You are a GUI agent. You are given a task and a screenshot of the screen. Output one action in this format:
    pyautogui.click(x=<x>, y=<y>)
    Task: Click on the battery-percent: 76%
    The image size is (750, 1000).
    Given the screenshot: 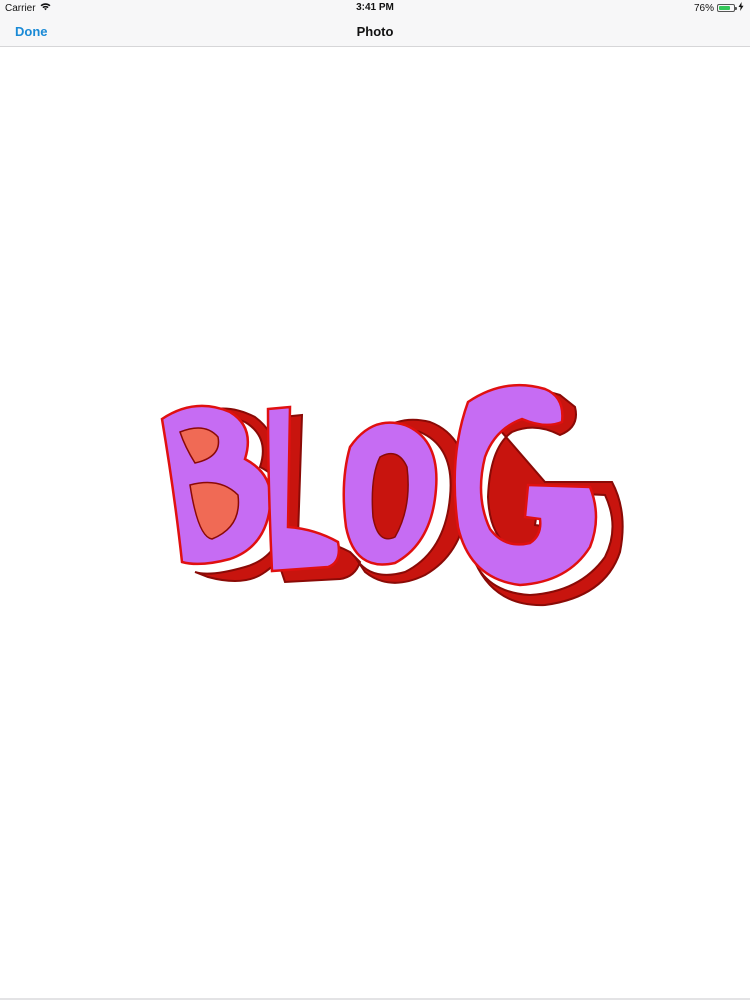 What is the action you would take?
    pyautogui.click(x=703, y=8)
    